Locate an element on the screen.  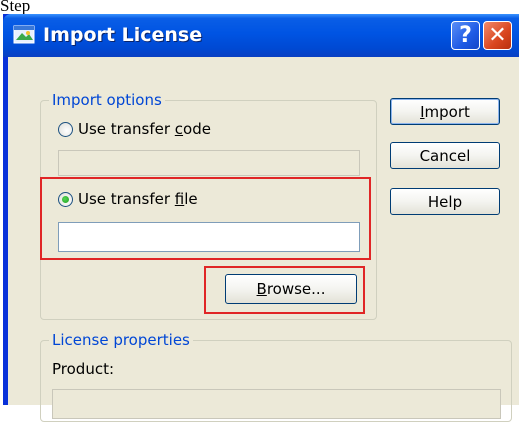
browse-highlight is located at coordinates (284, 290).